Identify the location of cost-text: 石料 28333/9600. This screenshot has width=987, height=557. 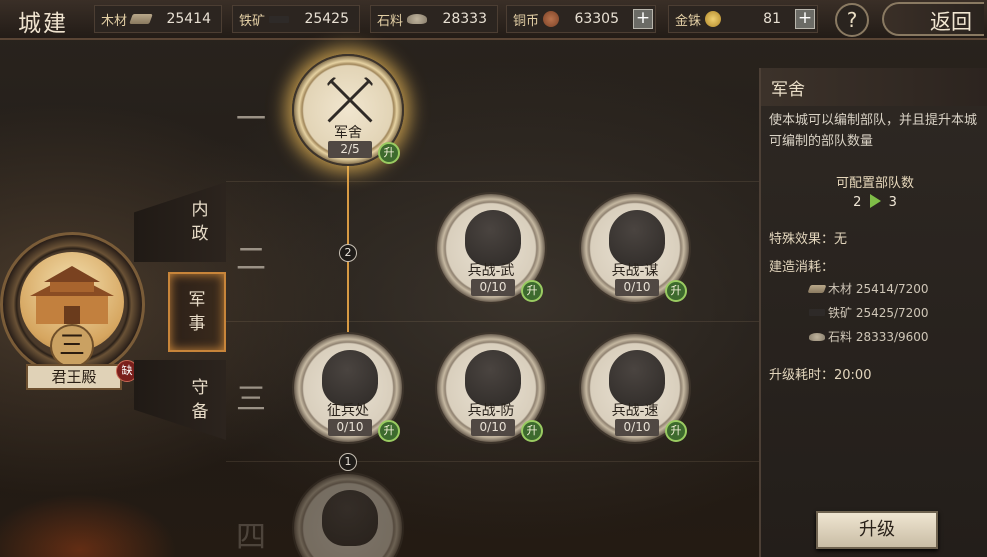
(878, 337).